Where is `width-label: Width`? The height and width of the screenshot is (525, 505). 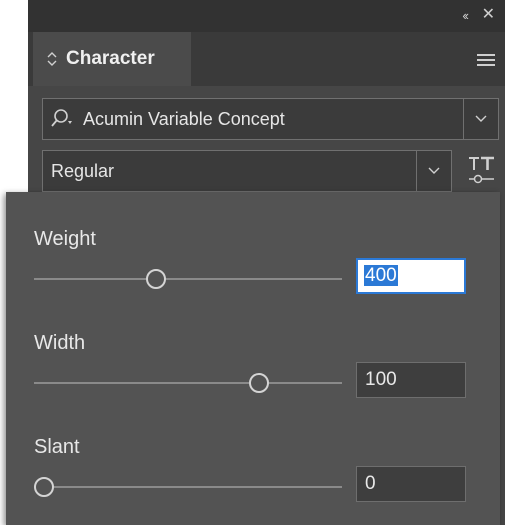 width-label: Width is located at coordinates (60, 343).